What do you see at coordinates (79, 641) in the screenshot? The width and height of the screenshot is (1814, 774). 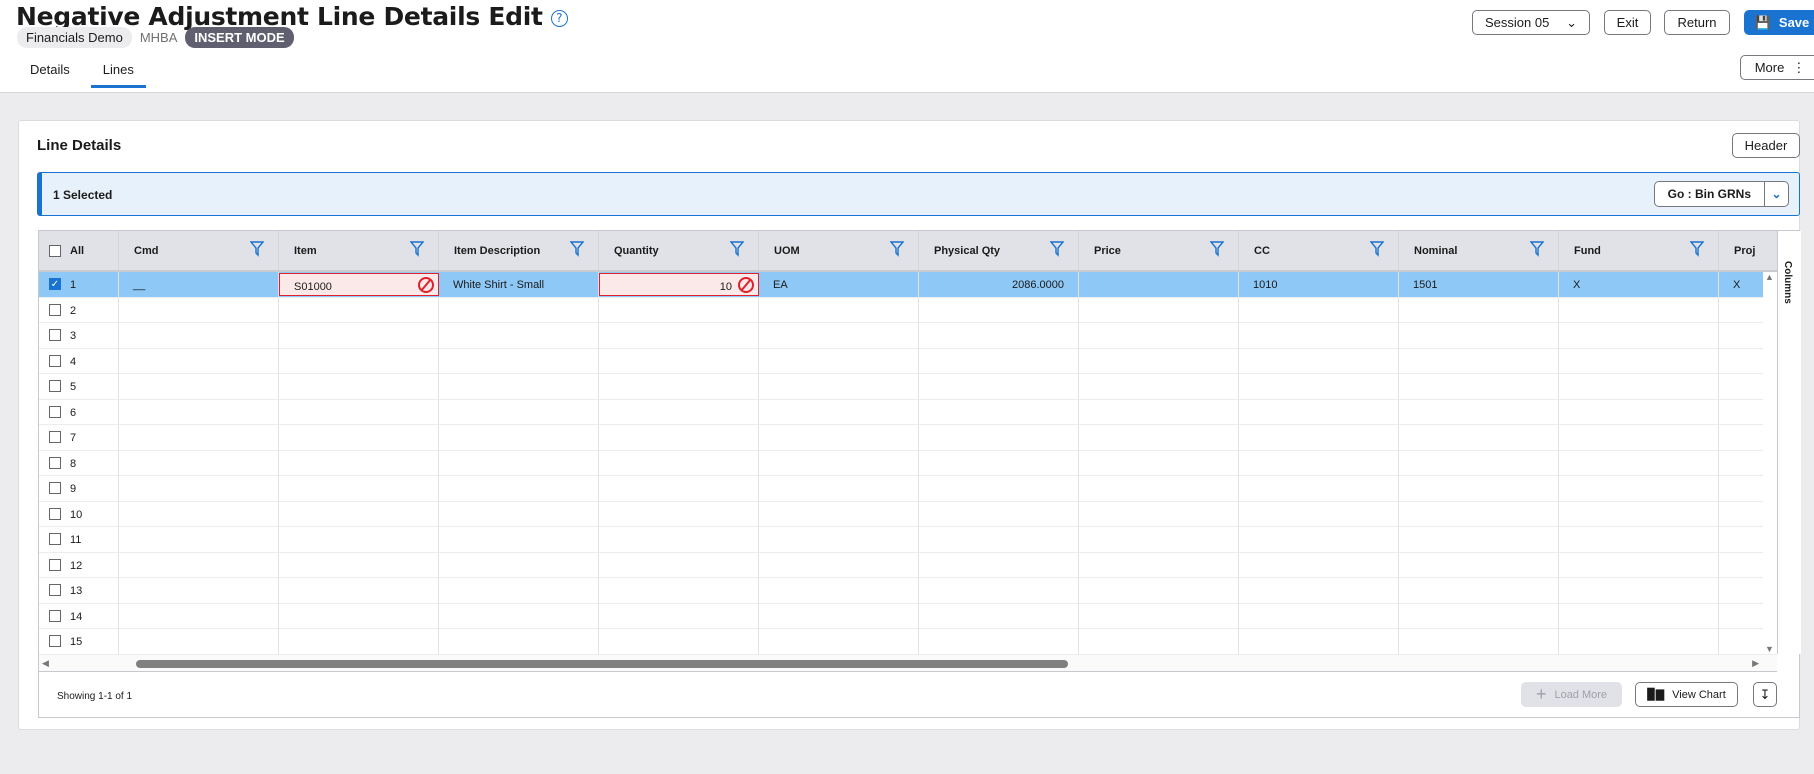 I see `row-select-cell: 15` at bounding box center [79, 641].